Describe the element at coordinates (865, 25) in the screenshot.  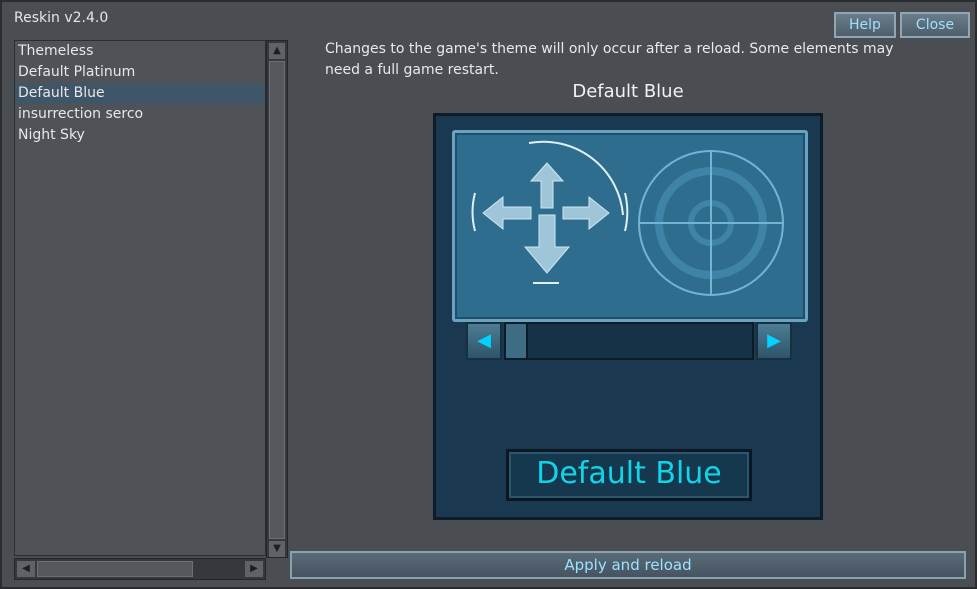
I see `help-button: Help` at that location.